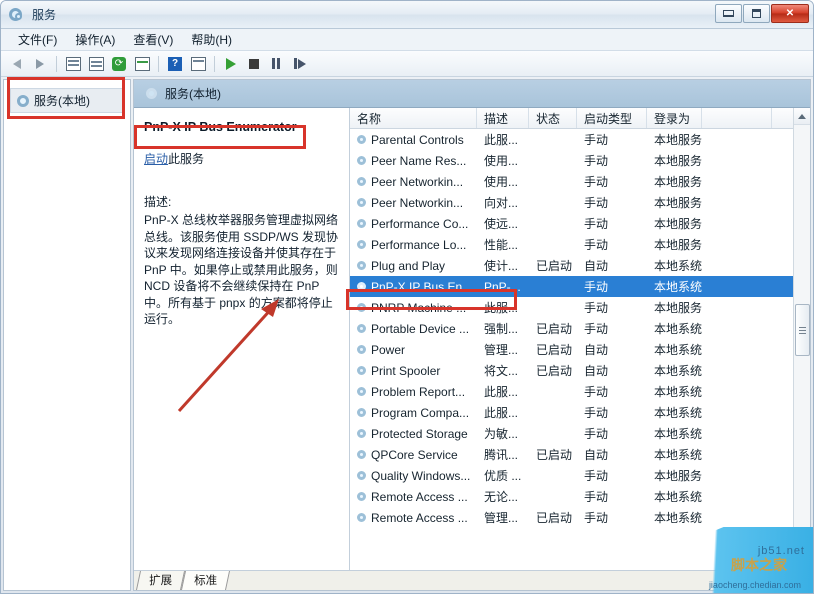 The width and height of the screenshot is (814, 594). Describe the element at coordinates (571, 139) in the screenshot. I see `table-row: Parental Controls 此服... 手动 本地服务` at that location.